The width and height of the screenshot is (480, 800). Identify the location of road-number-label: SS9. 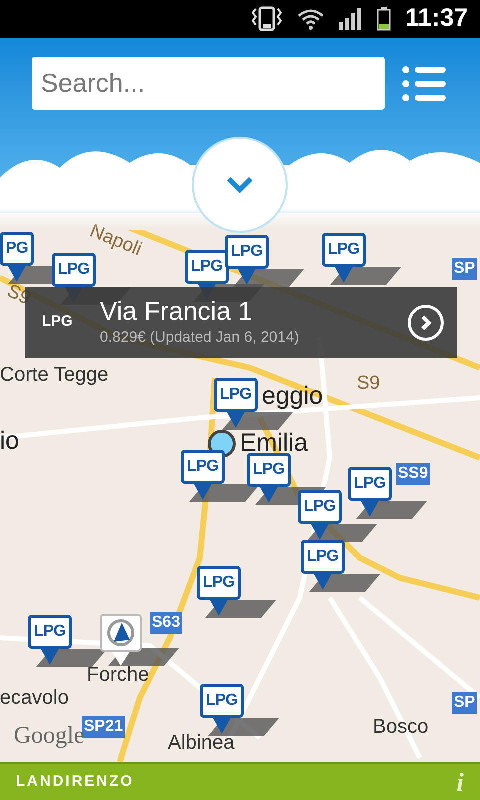
(413, 474).